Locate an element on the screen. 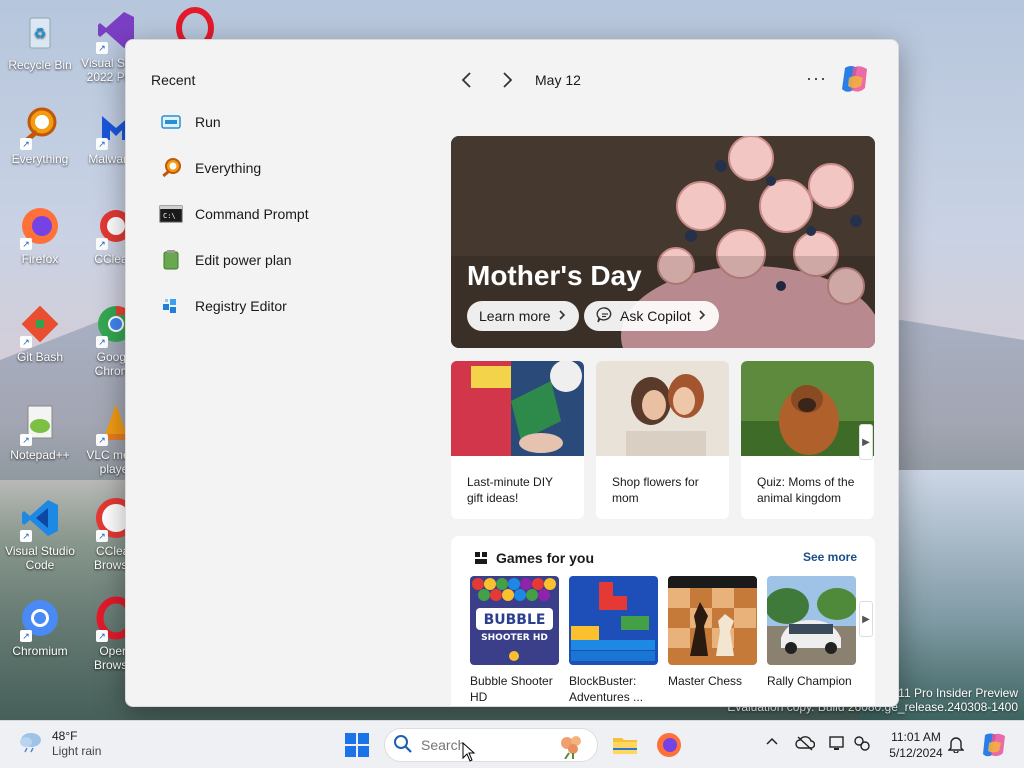  see-more-link: See more is located at coordinates (830, 557).